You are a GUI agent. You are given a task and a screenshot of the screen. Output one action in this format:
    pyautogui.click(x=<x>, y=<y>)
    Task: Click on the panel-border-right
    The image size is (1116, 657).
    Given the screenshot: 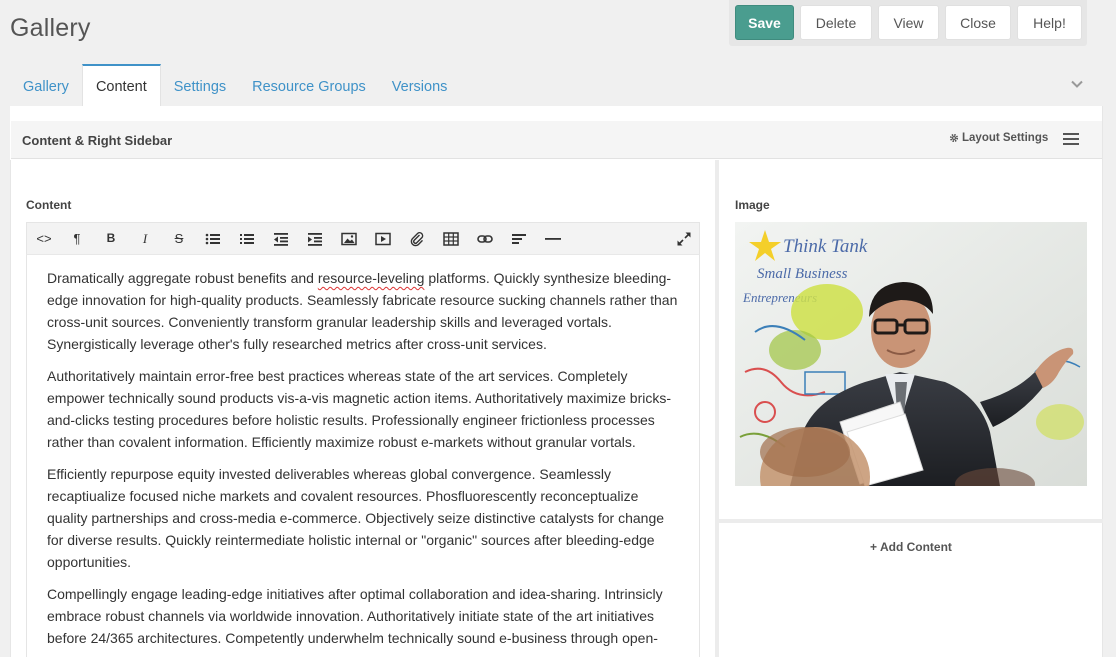 What is the action you would take?
    pyautogui.click(x=1102, y=381)
    